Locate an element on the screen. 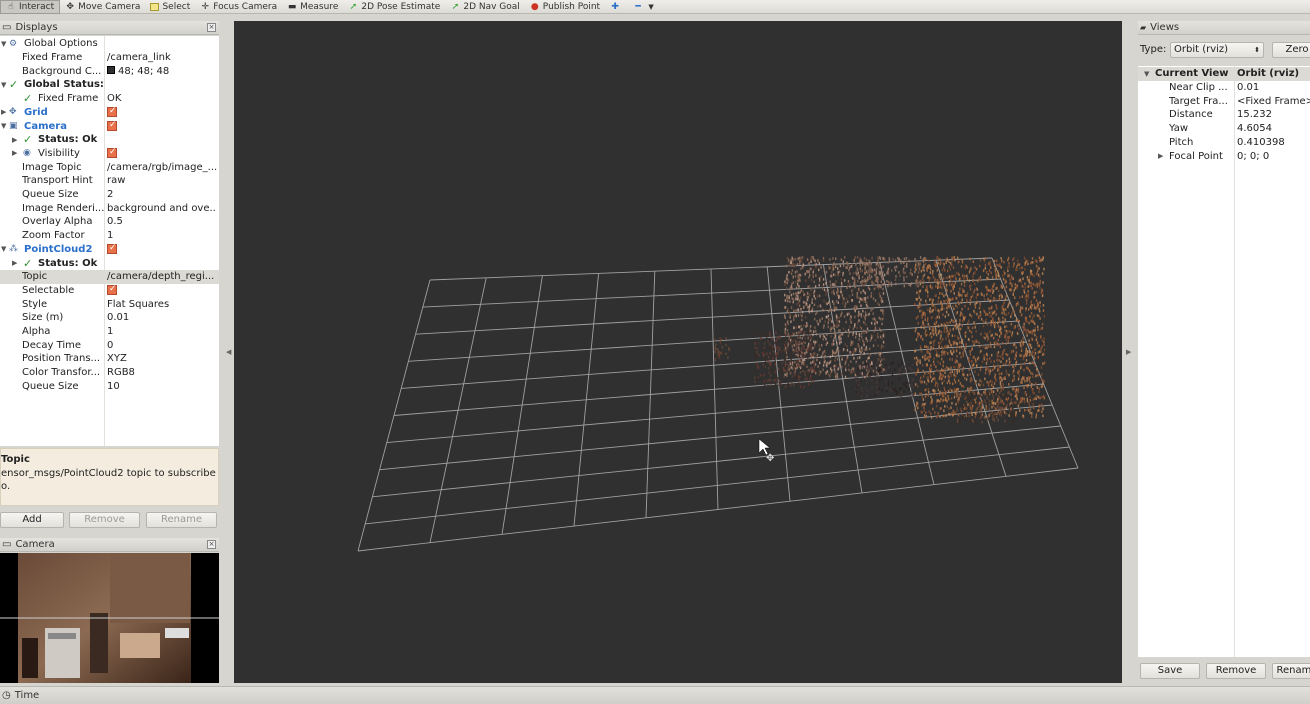 This screenshot has width=1310, height=704. publish-point-tool: ● Publish Point is located at coordinates (565, 7).